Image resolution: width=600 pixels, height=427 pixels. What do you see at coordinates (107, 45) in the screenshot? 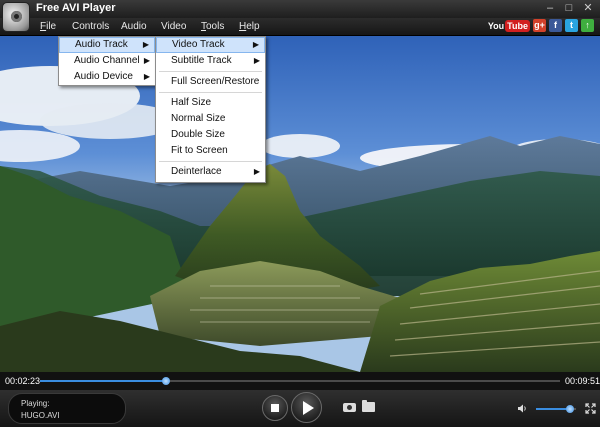
I see `menu-item-audio-track: Audio Track ▶` at bounding box center [107, 45].